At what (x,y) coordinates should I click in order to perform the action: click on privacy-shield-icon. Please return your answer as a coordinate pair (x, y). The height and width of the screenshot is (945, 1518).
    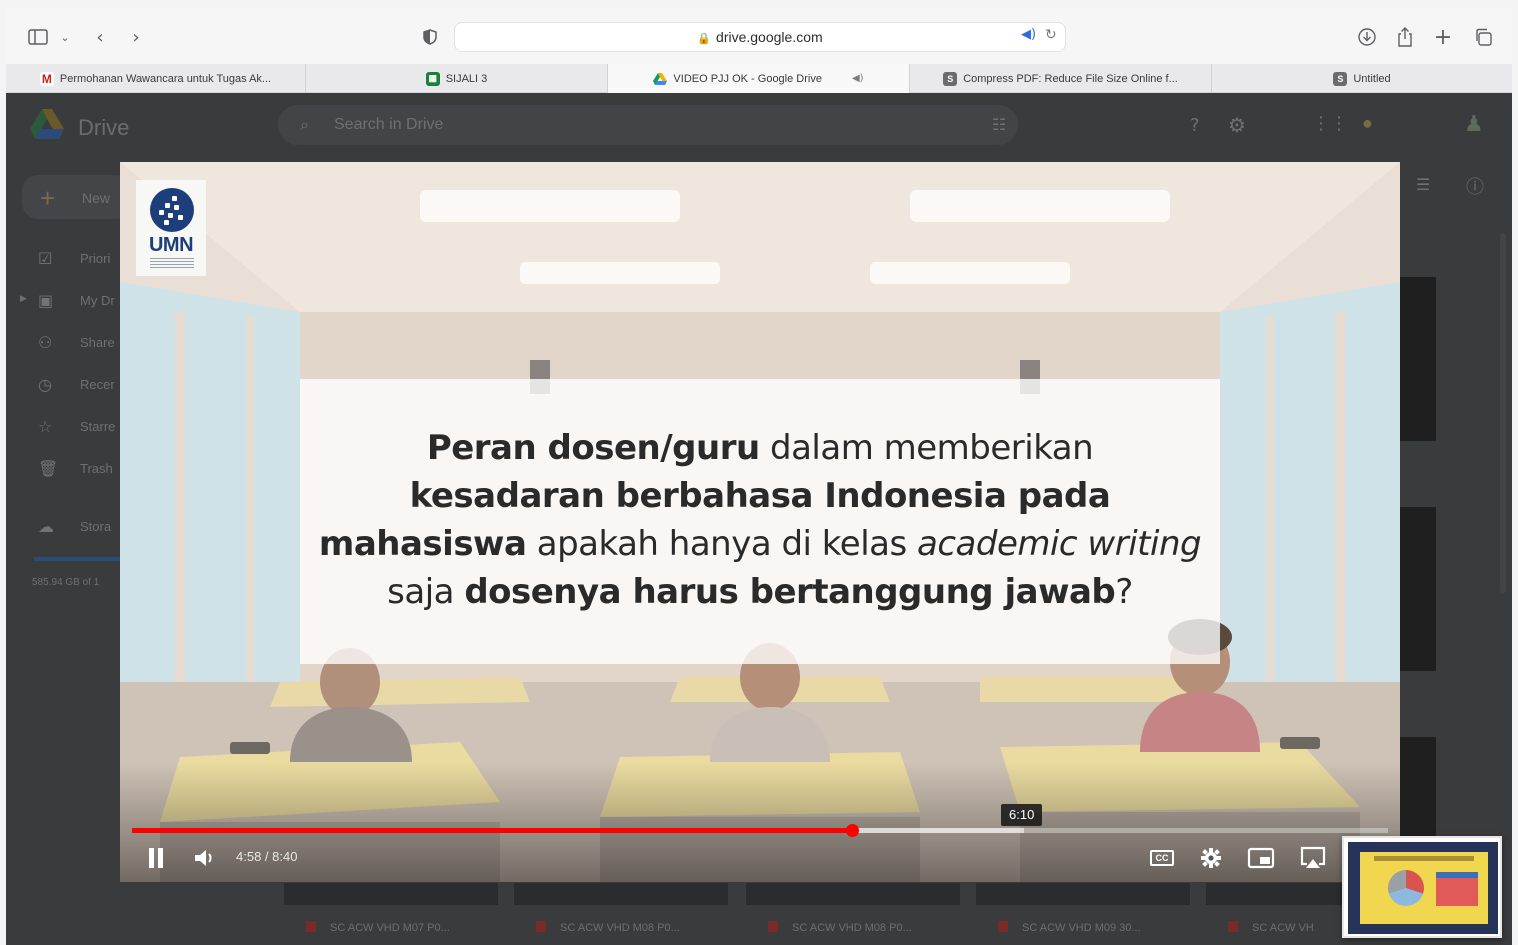
    Looking at the image, I should click on (430, 37).